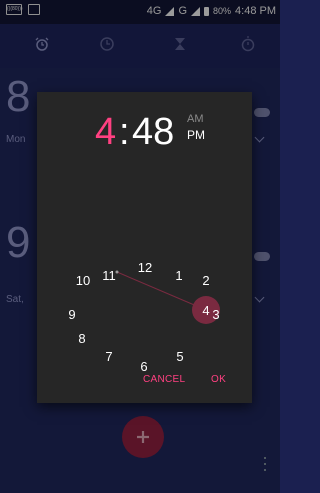  Describe the element at coordinates (109, 275) in the screenshot. I see `clock-number-11: 11` at that location.